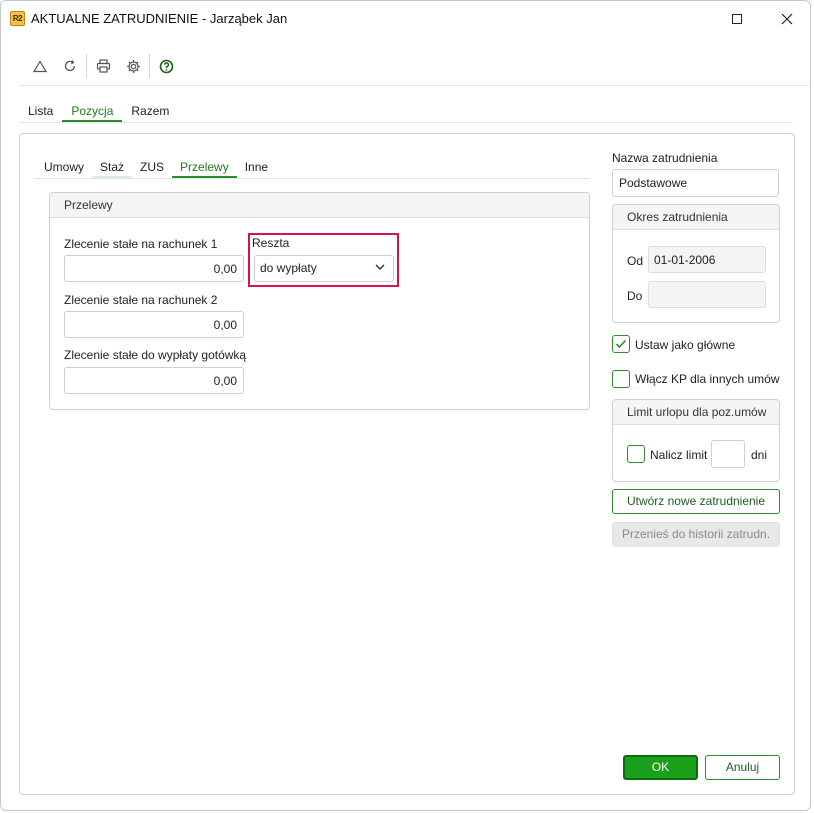 The width and height of the screenshot is (814, 813). Describe the element at coordinates (707, 259) in the screenshot. I see `od-date-input` at that location.